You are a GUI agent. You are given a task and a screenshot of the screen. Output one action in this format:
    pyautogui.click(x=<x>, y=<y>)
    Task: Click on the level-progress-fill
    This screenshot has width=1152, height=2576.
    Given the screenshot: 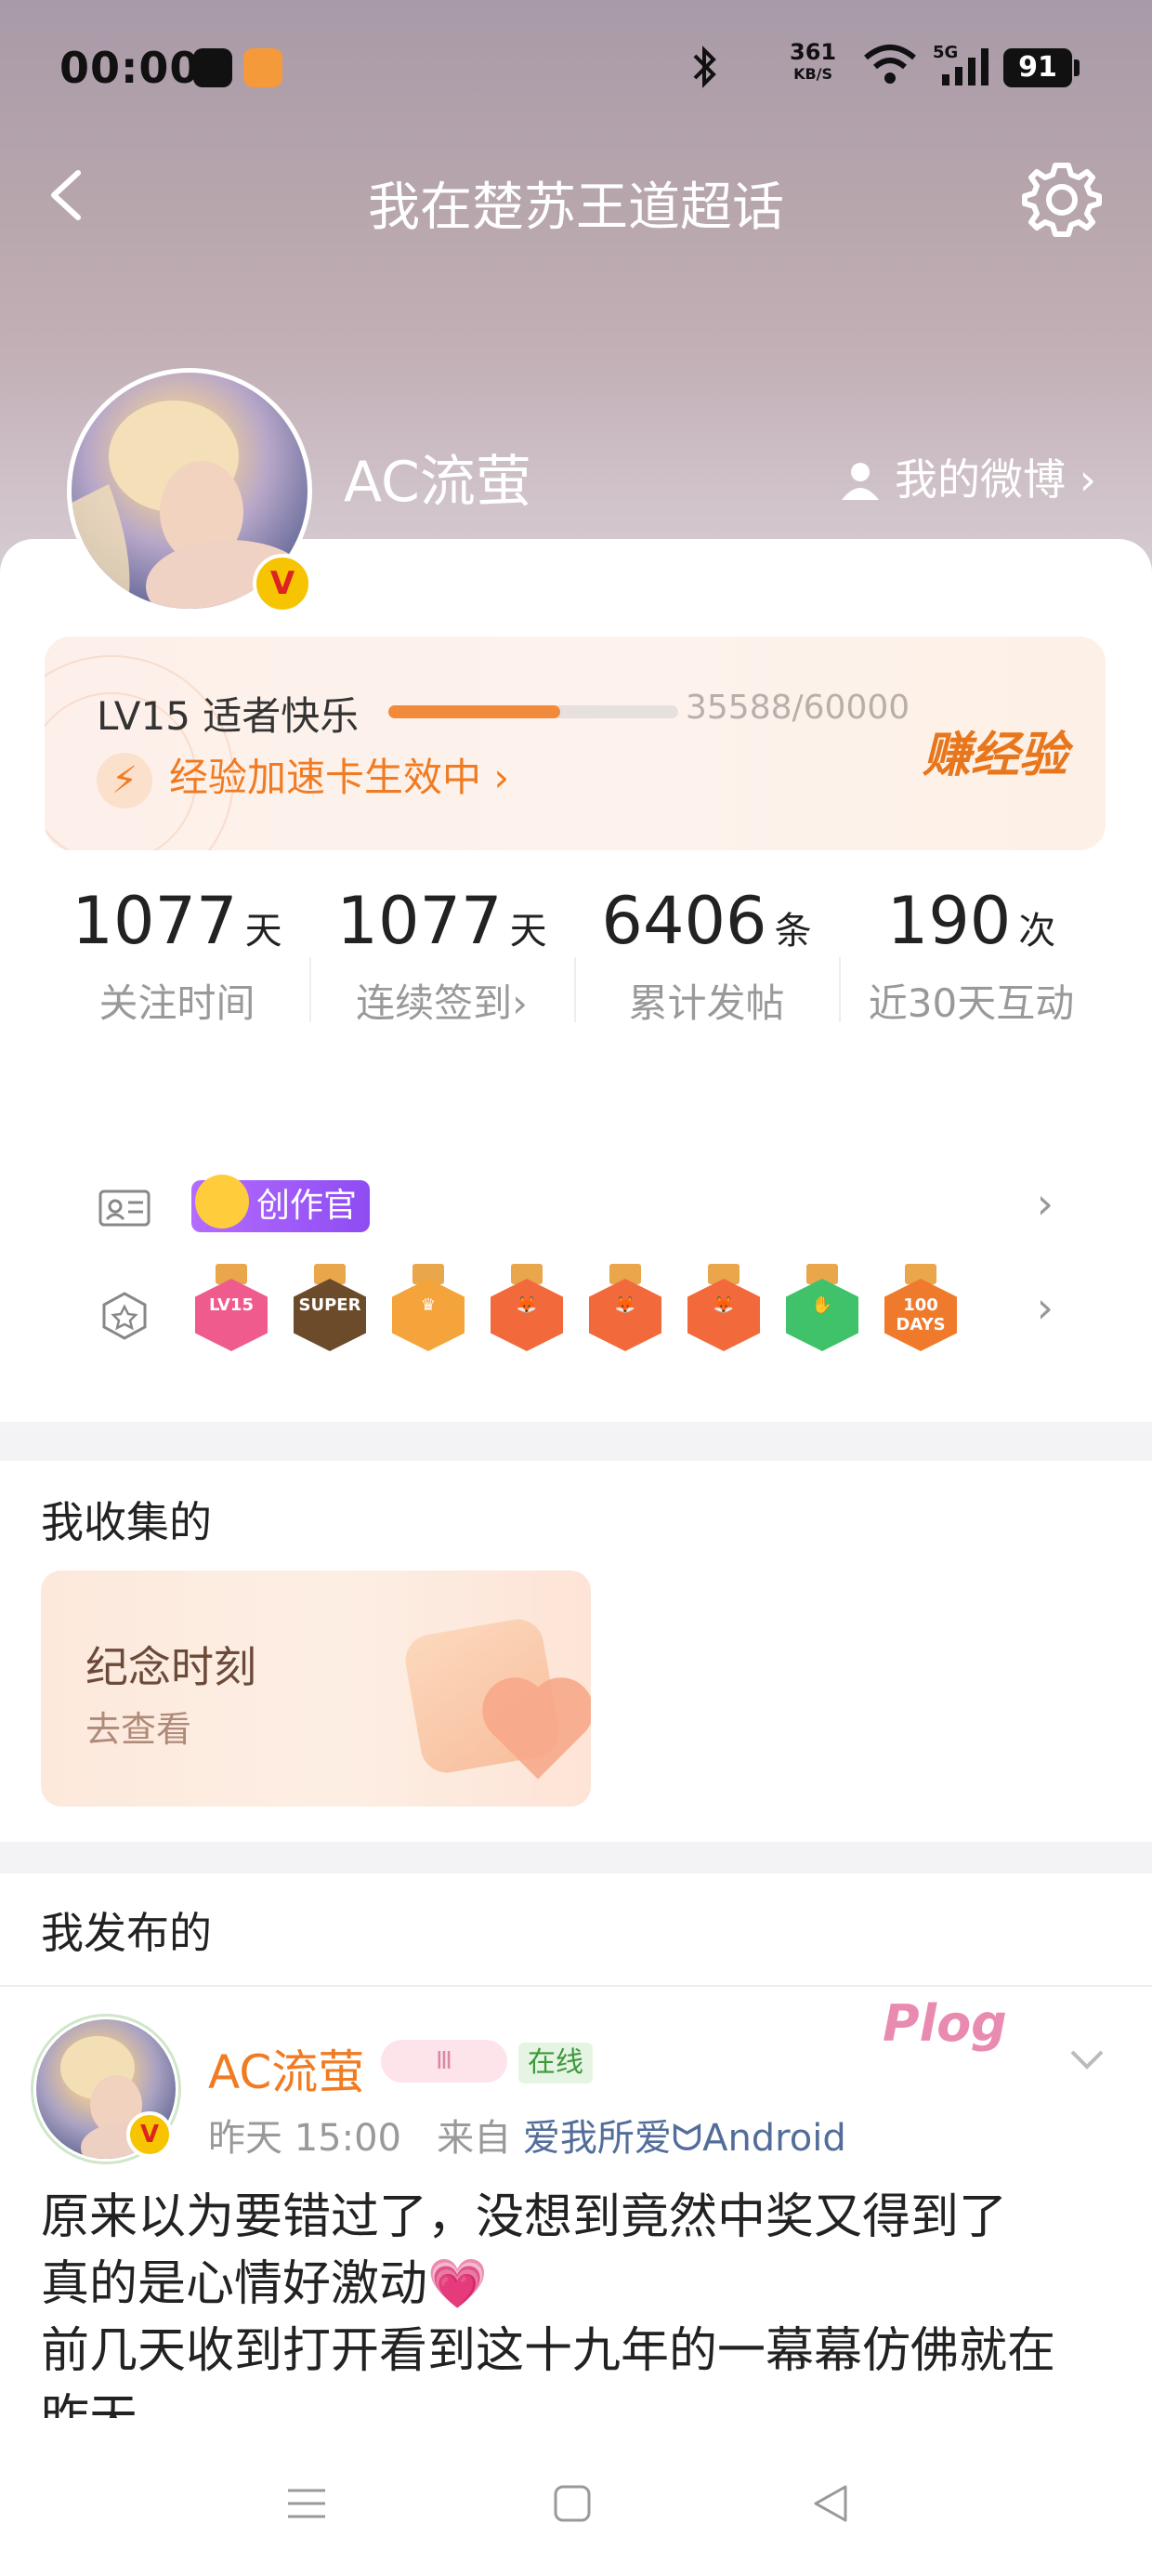 What is the action you would take?
    pyautogui.click(x=474, y=711)
    